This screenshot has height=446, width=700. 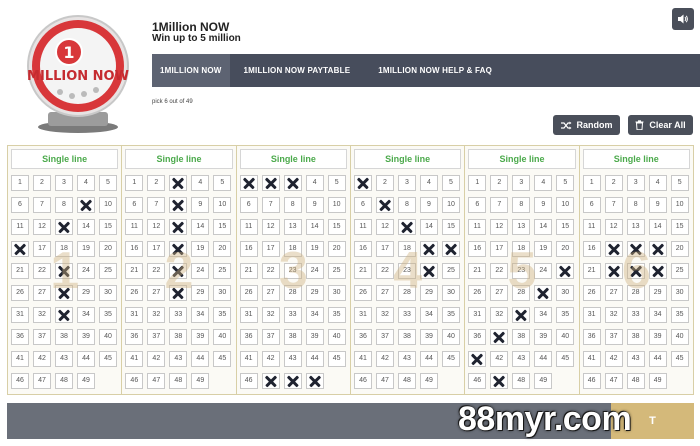 What do you see at coordinates (565, 271) in the screenshot?
I see `number-cell-selected: 25` at bounding box center [565, 271].